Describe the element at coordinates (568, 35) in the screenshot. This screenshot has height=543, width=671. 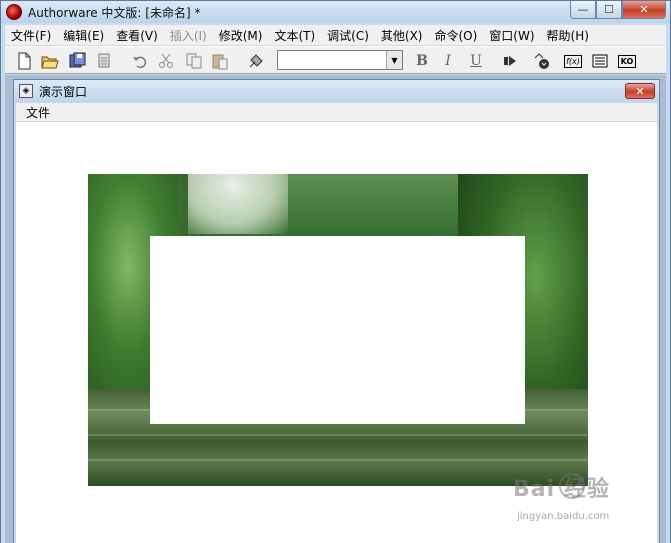
I see `menu-help: 帮助(H)` at that location.